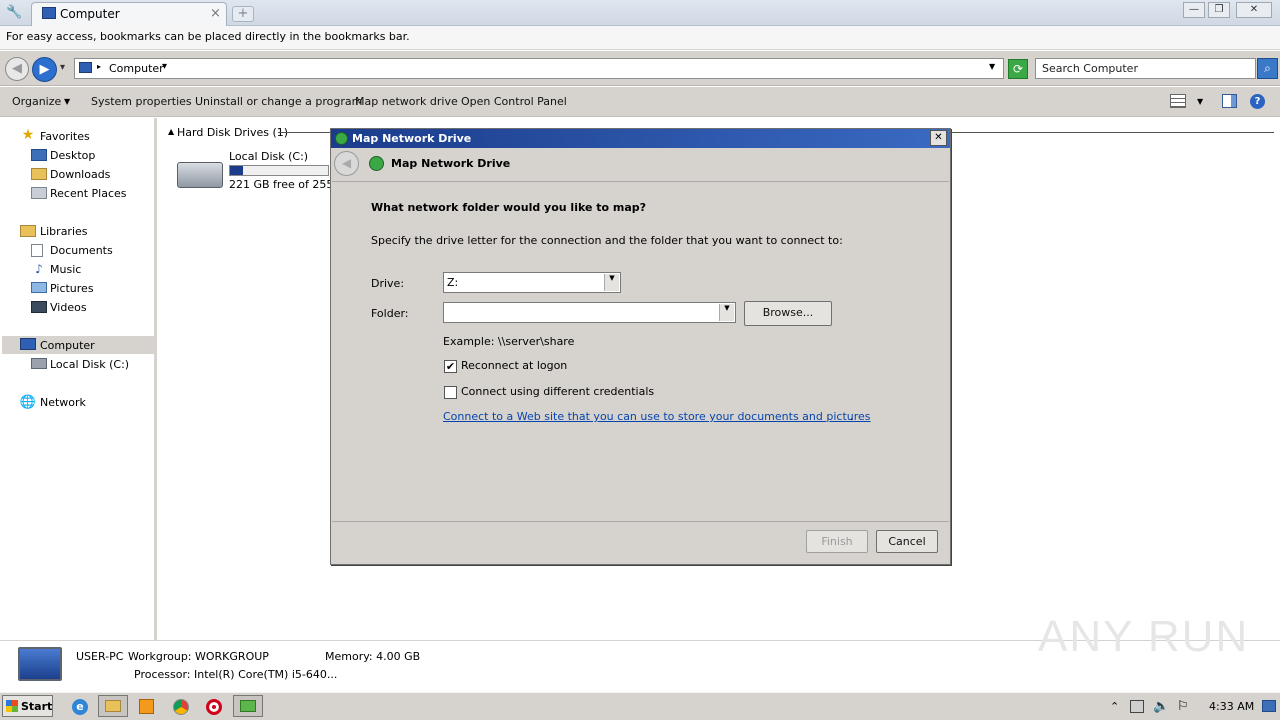  What do you see at coordinates (1144, 636) in the screenshot?
I see `watermark: ANY RUN` at bounding box center [1144, 636].